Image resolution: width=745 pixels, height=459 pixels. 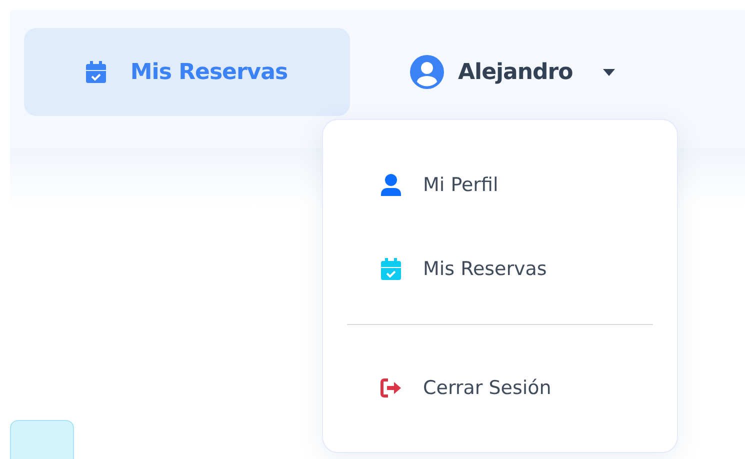 I want to click on user-menu-button: Alejandro, so click(x=517, y=72).